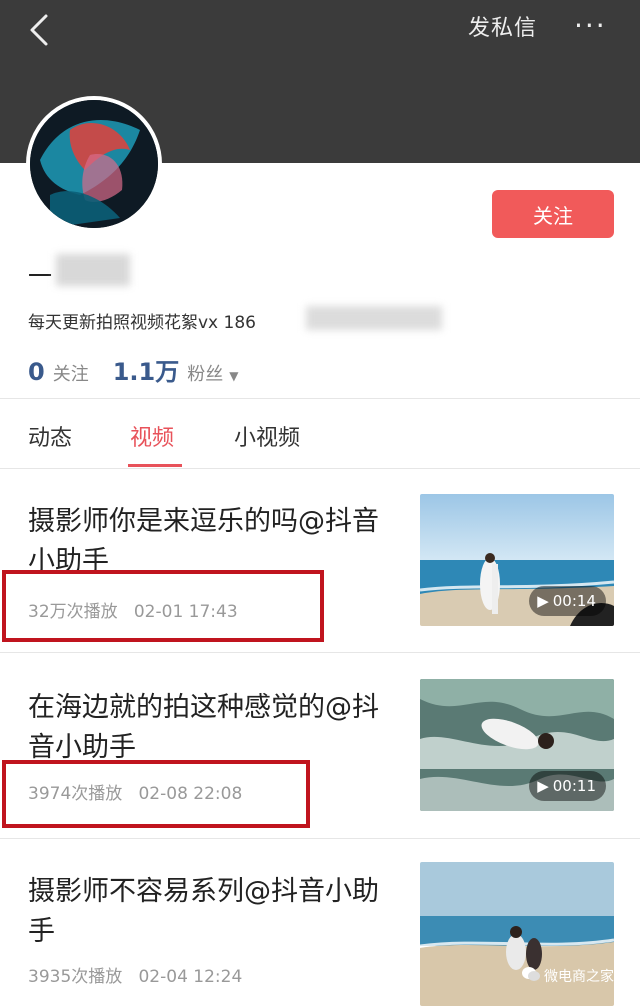 The width and height of the screenshot is (640, 1006). What do you see at coordinates (502, 26) in the screenshot?
I see `send-message-button: 发私信` at bounding box center [502, 26].